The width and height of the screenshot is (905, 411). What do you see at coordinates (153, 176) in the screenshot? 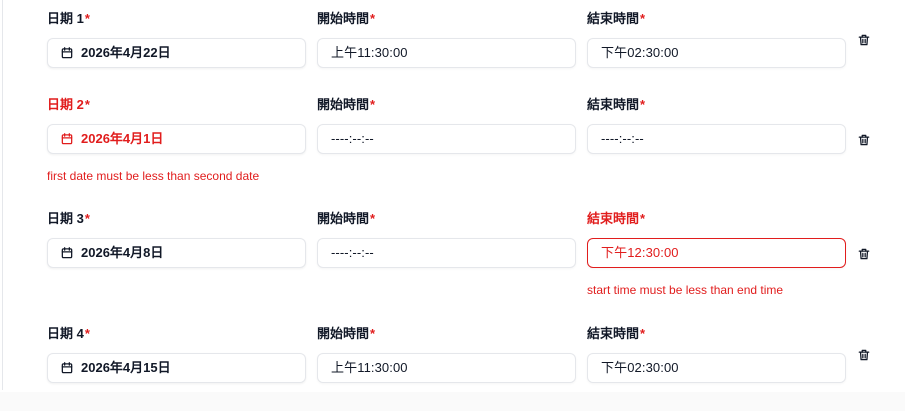
I see `date-error-message: first date must be less than second date` at bounding box center [153, 176].